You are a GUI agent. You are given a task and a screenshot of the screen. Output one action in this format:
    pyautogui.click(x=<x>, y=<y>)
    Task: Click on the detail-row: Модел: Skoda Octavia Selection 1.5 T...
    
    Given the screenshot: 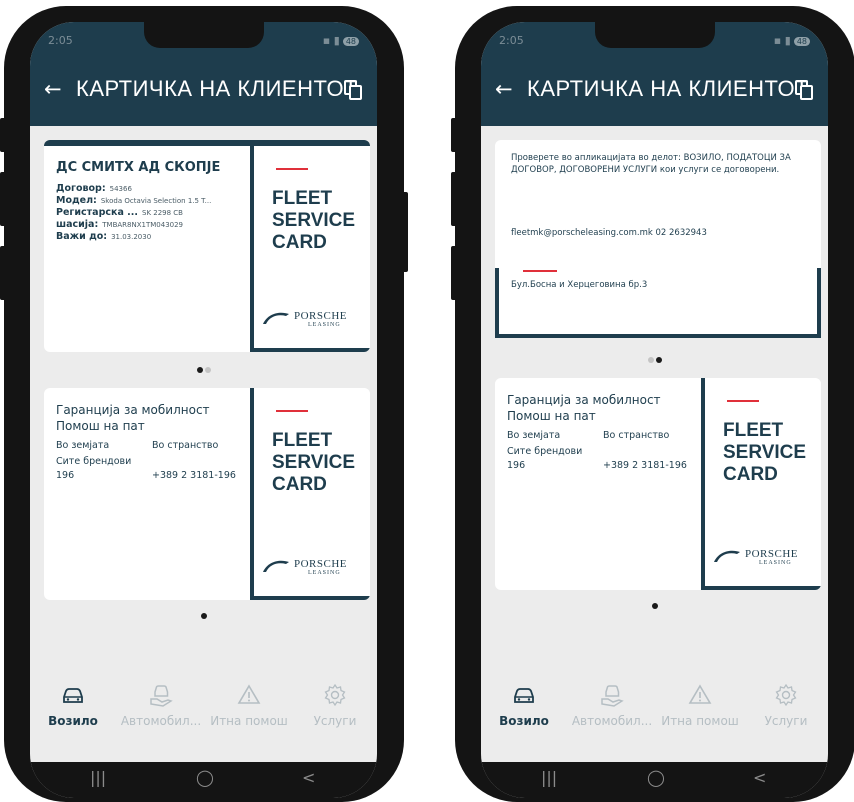 What is the action you would take?
    pyautogui.click(x=134, y=200)
    